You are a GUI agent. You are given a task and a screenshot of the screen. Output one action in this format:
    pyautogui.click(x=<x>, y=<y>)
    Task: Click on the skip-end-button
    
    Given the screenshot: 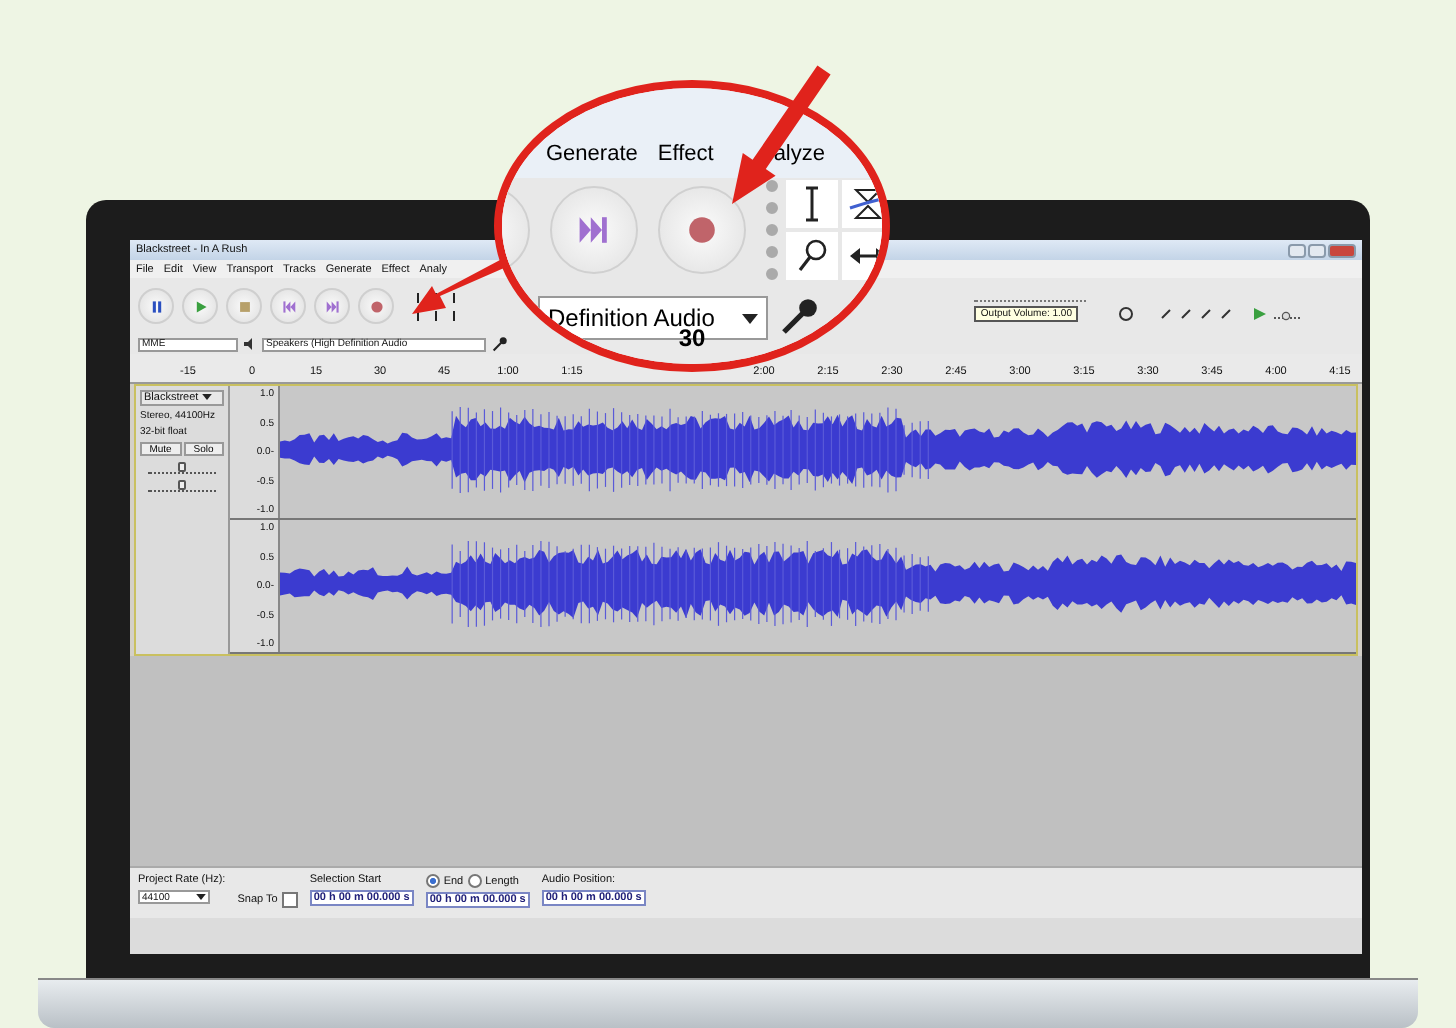 What is the action you would take?
    pyautogui.click(x=594, y=230)
    